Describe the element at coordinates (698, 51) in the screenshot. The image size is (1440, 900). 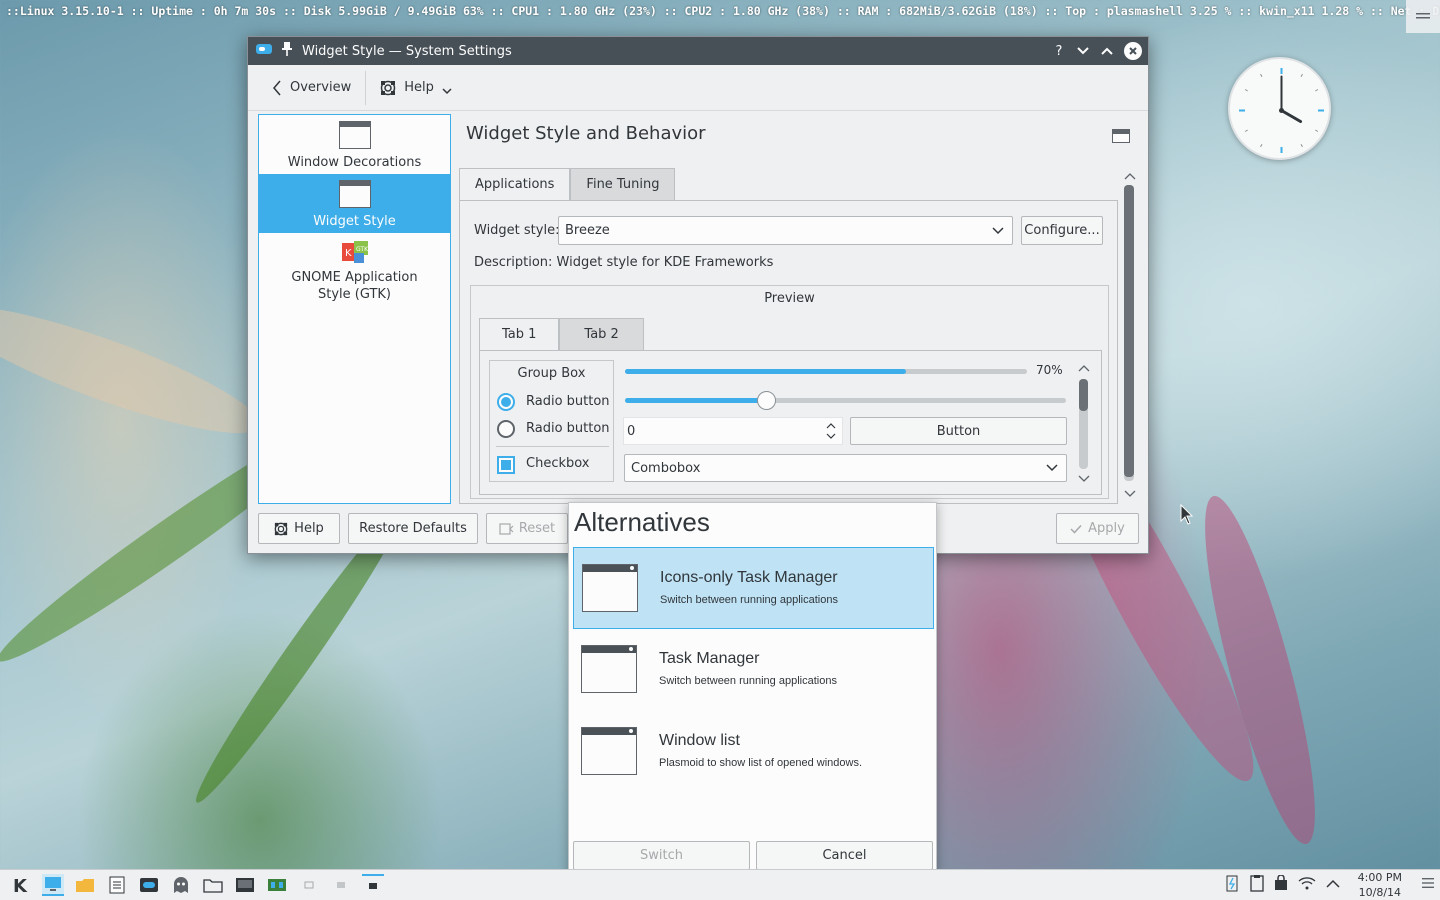
I see `window-titlebar: Widget Style — System Settings ?` at that location.